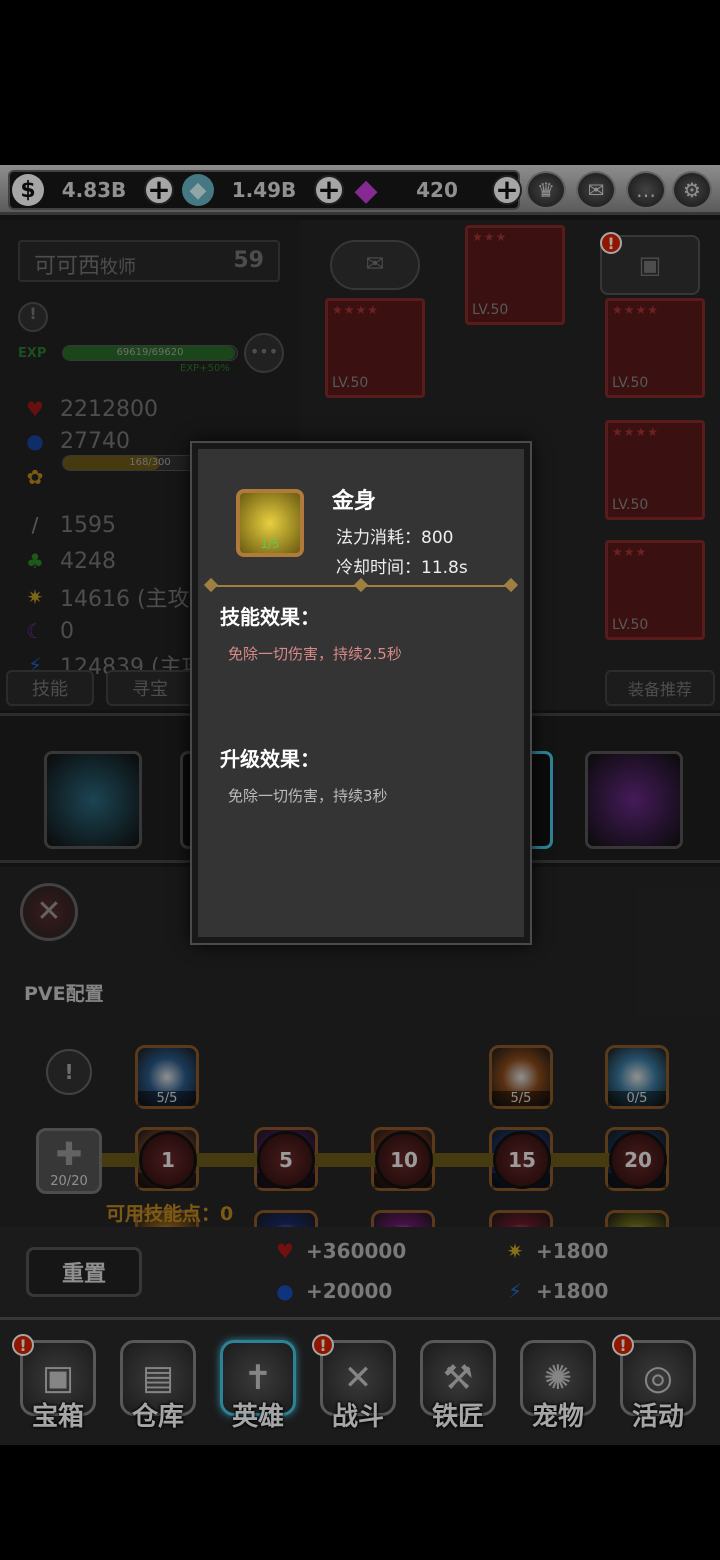 Image resolution: width=720 pixels, height=1560 pixels. Describe the element at coordinates (395, 538) in the screenshot. I see `popup-mana-cost: 法力消耗：800` at that location.